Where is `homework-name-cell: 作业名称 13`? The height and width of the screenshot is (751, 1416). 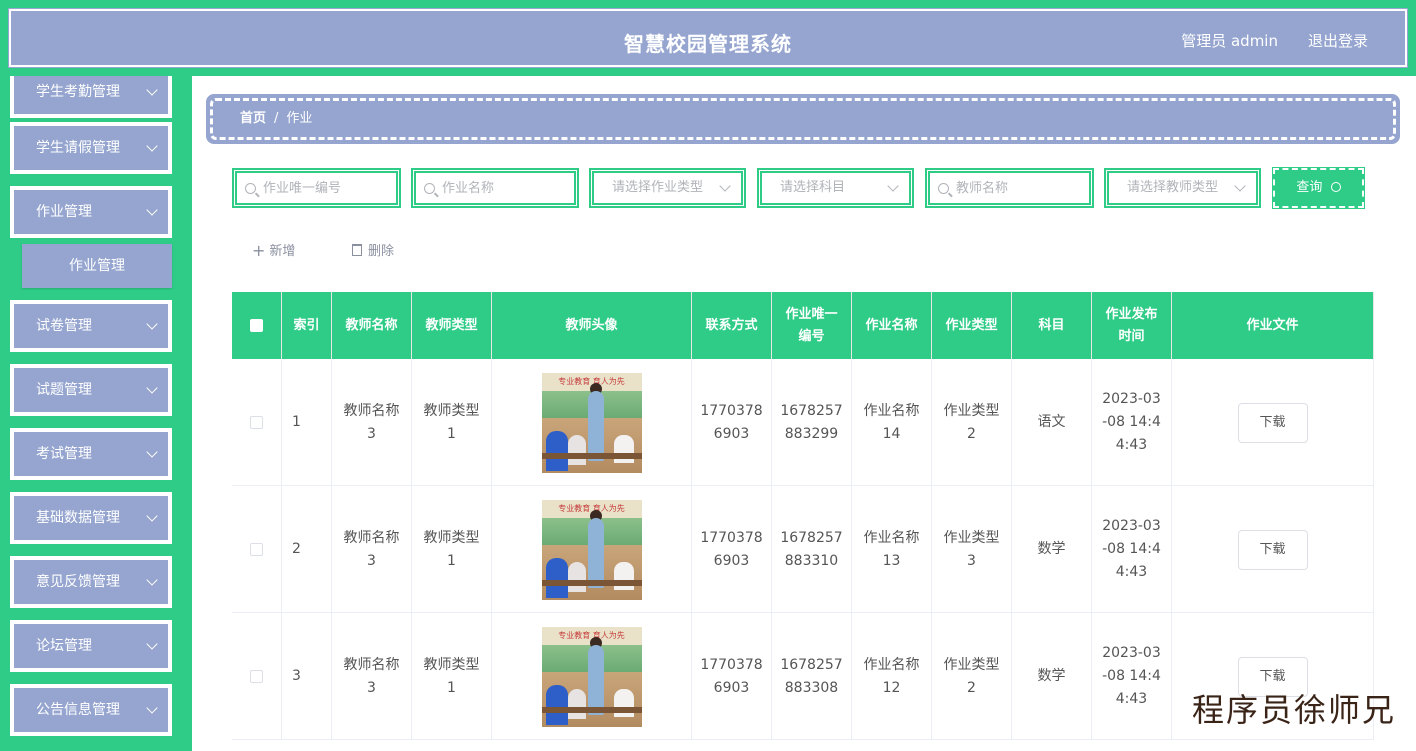
homework-name-cell: 作业名称 13 is located at coordinates (892, 549).